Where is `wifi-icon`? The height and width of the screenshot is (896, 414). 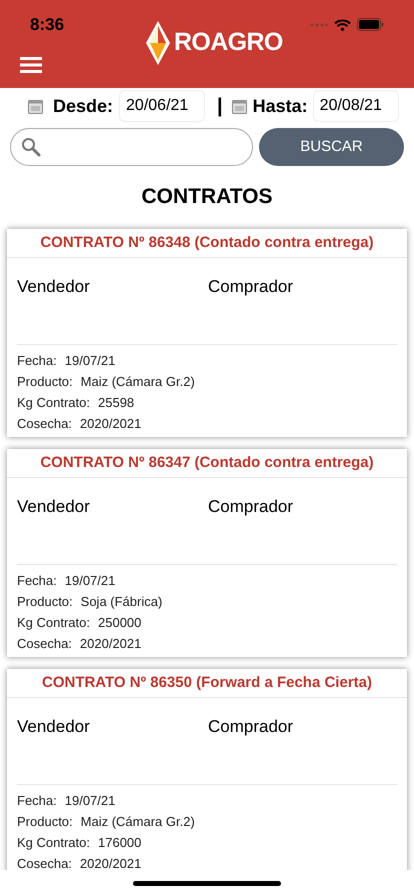
wifi-icon is located at coordinates (342, 24).